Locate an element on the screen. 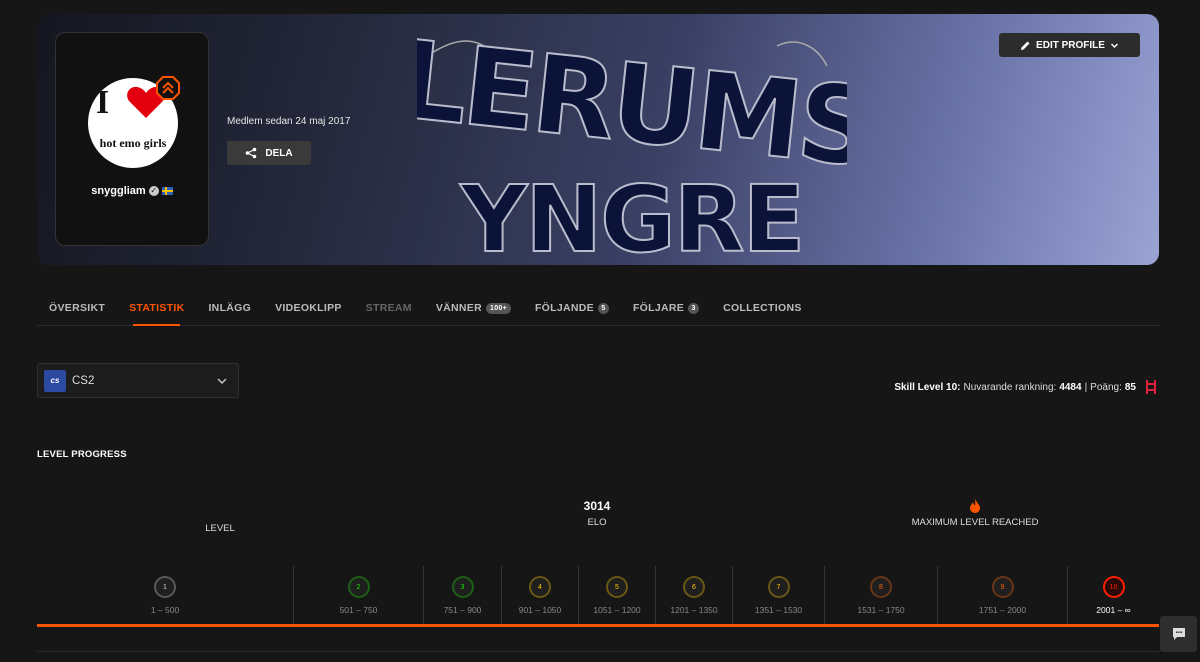  level-segment-3: 3 751 – 900 is located at coordinates (463, 595).